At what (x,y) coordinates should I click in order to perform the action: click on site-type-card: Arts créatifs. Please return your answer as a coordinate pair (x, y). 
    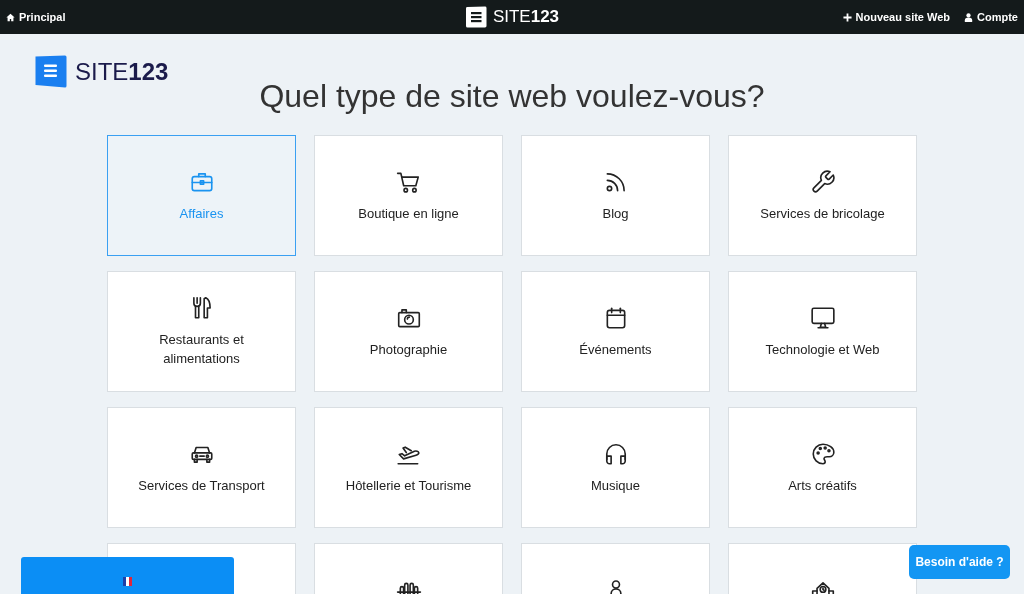
    Looking at the image, I should click on (822, 467).